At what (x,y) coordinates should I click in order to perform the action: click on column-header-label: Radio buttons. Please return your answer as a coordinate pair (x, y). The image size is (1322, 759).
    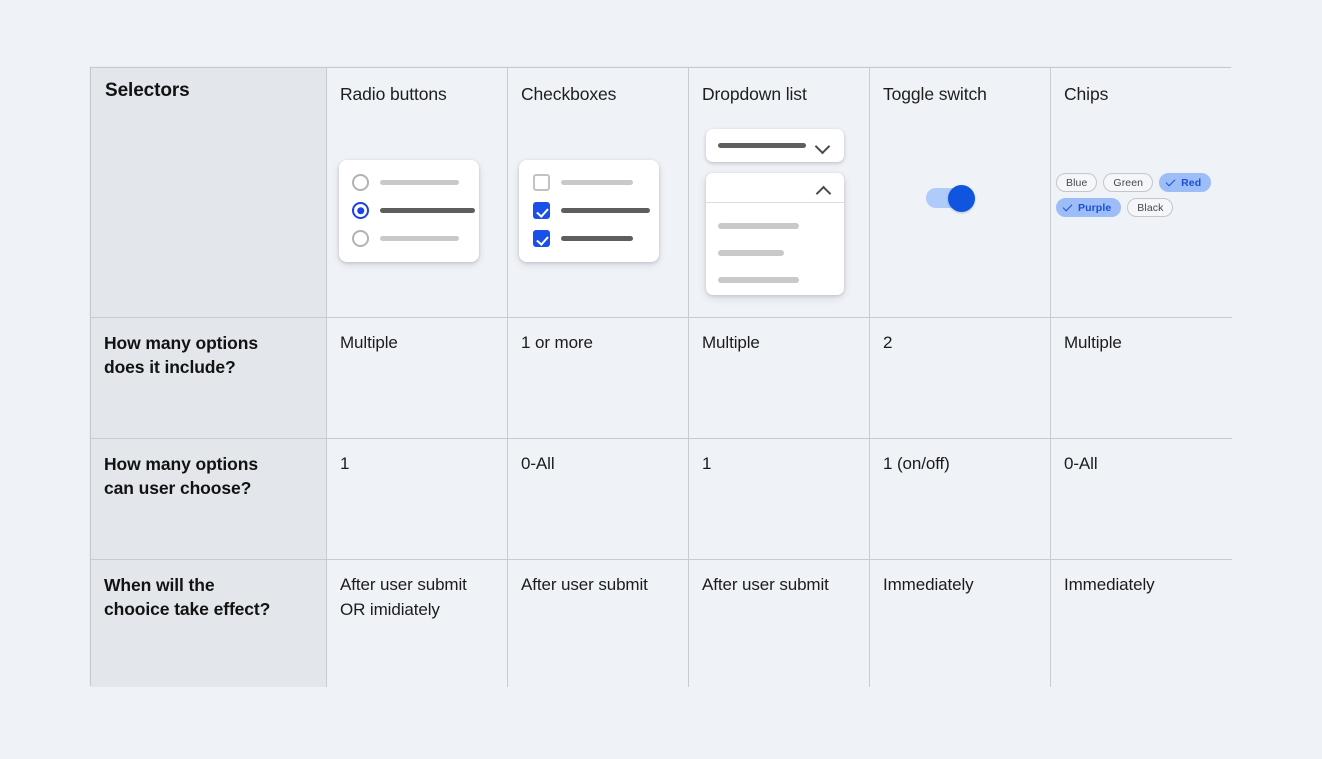
    Looking at the image, I should click on (393, 94).